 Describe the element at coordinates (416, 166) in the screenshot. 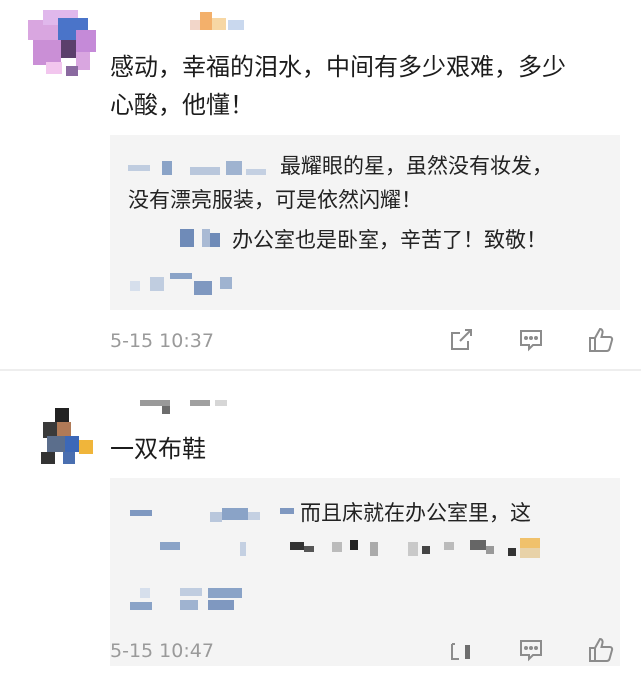

I see `reply-text: 最耀眼的星，虽然没有妆发，` at that location.